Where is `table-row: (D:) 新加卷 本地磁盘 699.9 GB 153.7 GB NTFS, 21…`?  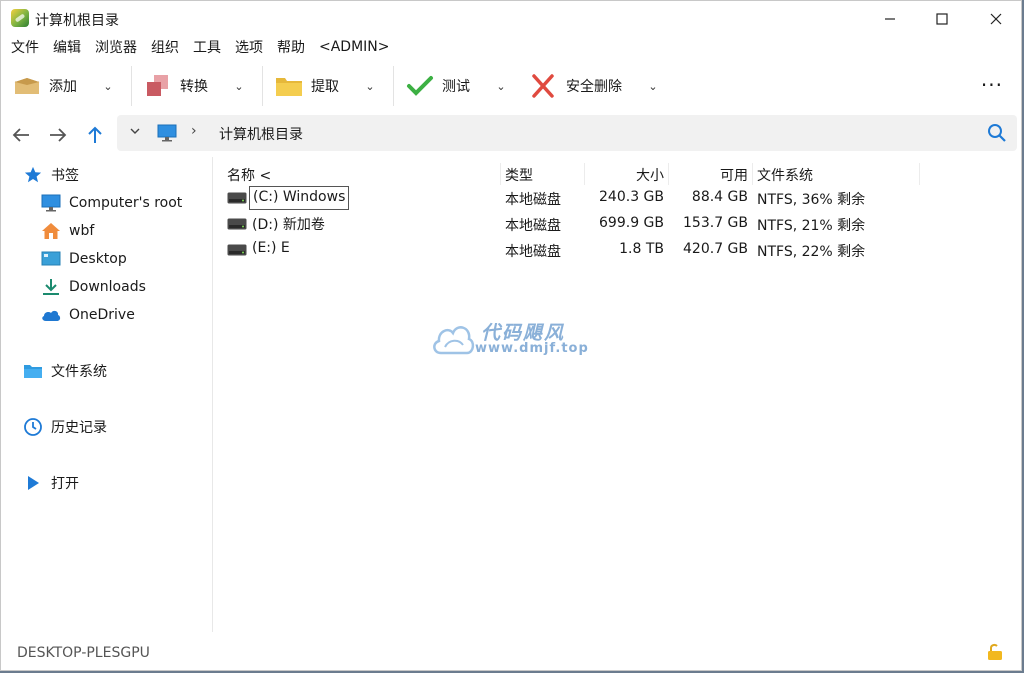 table-row: (D:) 新加卷 本地磁盘 699.9 GB 153.7 GB NTFS, 21… is located at coordinates (565, 224).